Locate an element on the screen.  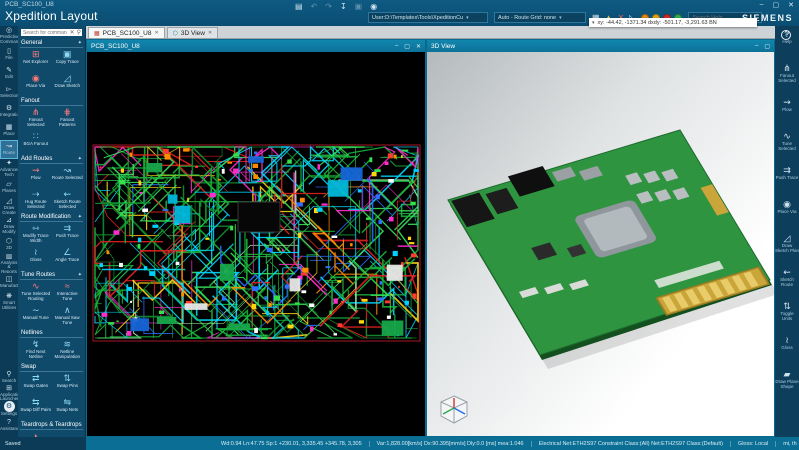
favorite-toggle-units: ⇅ Toggle Units is located at coordinates (787, 318).